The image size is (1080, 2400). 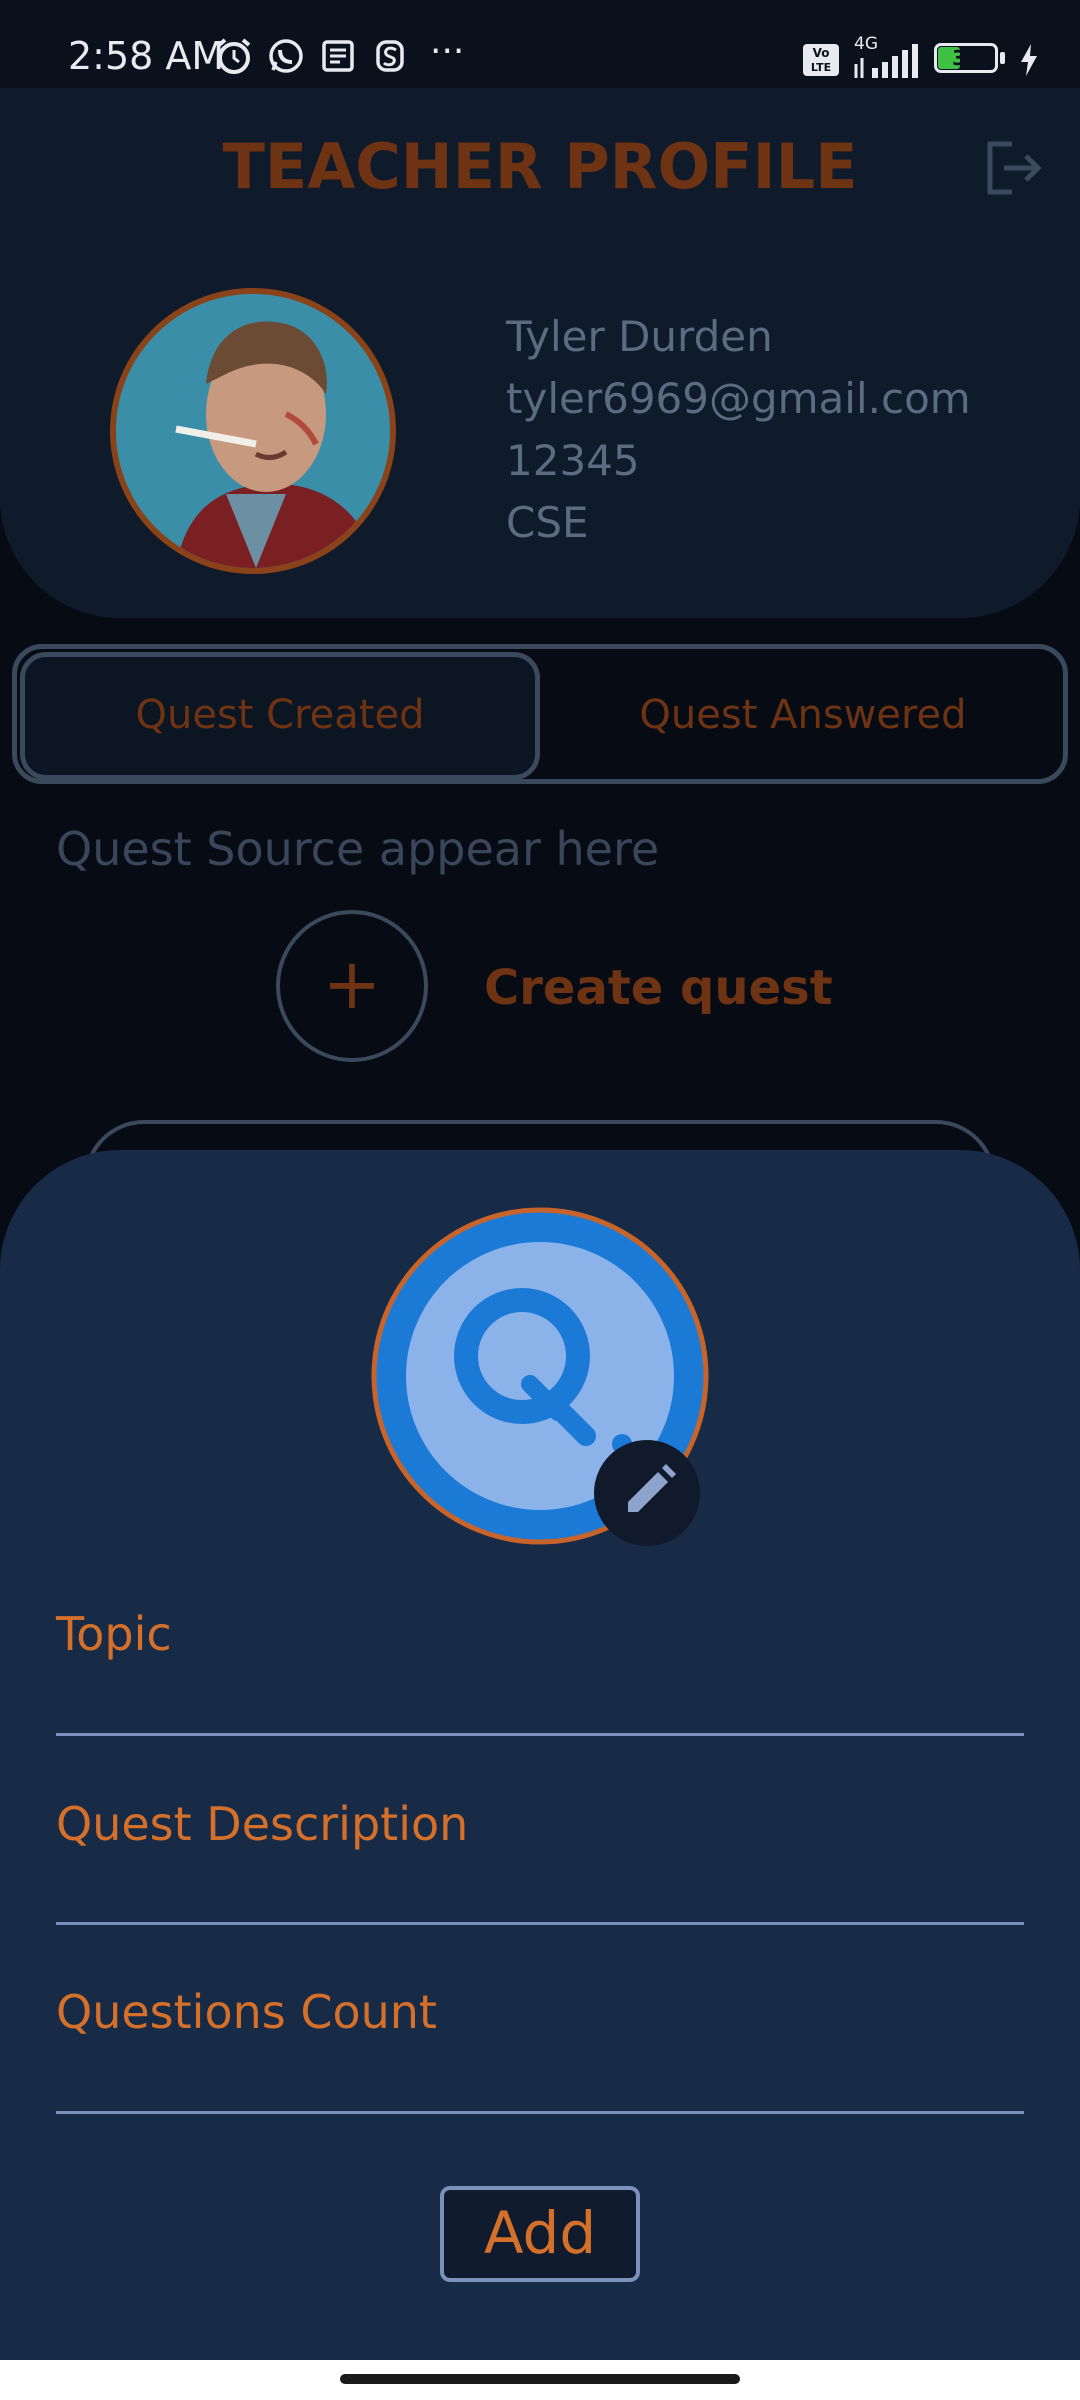 What do you see at coordinates (540, 2234) in the screenshot?
I see `add-button: Add` at bounding box center [540, 2234].